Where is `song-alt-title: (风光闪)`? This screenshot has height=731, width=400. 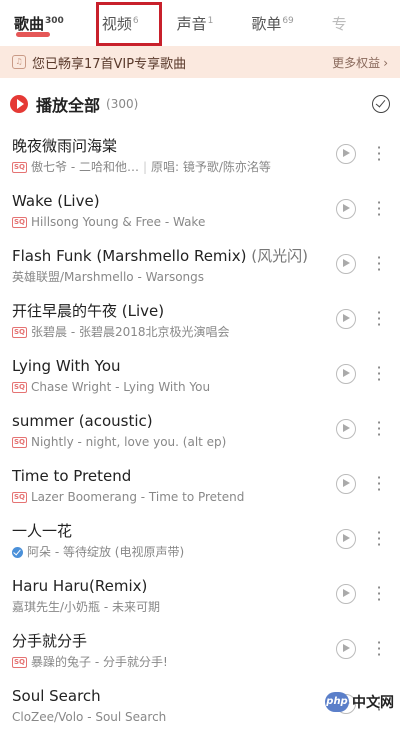
song-alt-title: (风光闪) is located at coordinates (279, 256).